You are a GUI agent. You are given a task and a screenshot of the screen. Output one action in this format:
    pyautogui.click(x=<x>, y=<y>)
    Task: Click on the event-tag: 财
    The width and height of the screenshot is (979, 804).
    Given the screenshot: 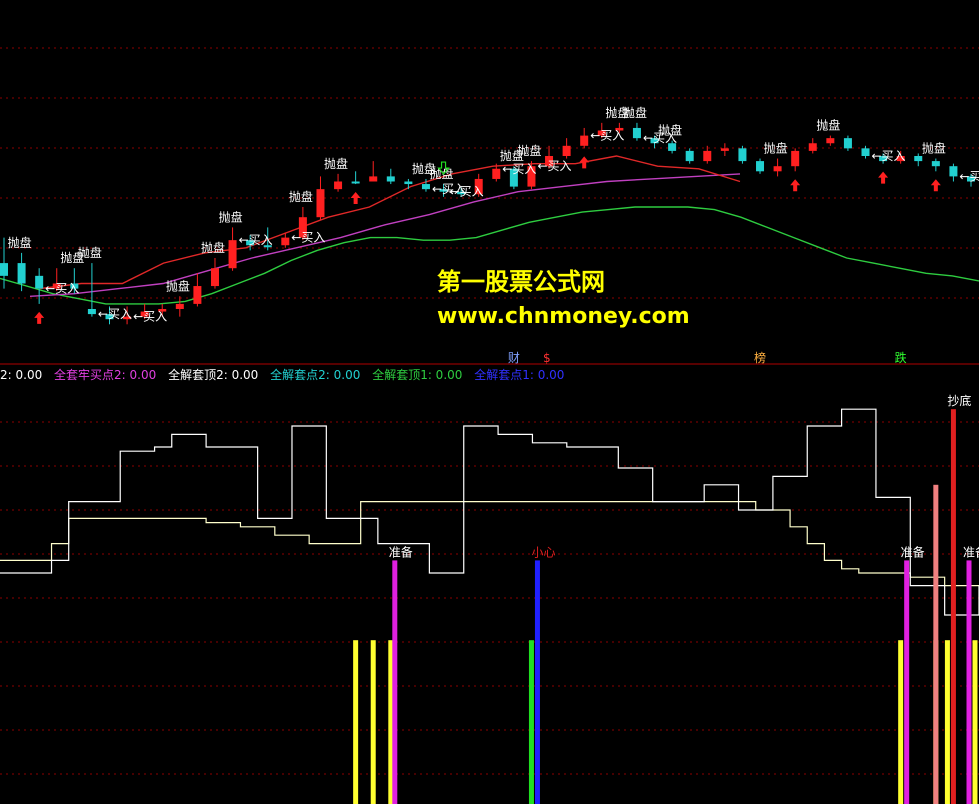 What is the action you would take?
    pyautogui.click(x=514, y=358)
    